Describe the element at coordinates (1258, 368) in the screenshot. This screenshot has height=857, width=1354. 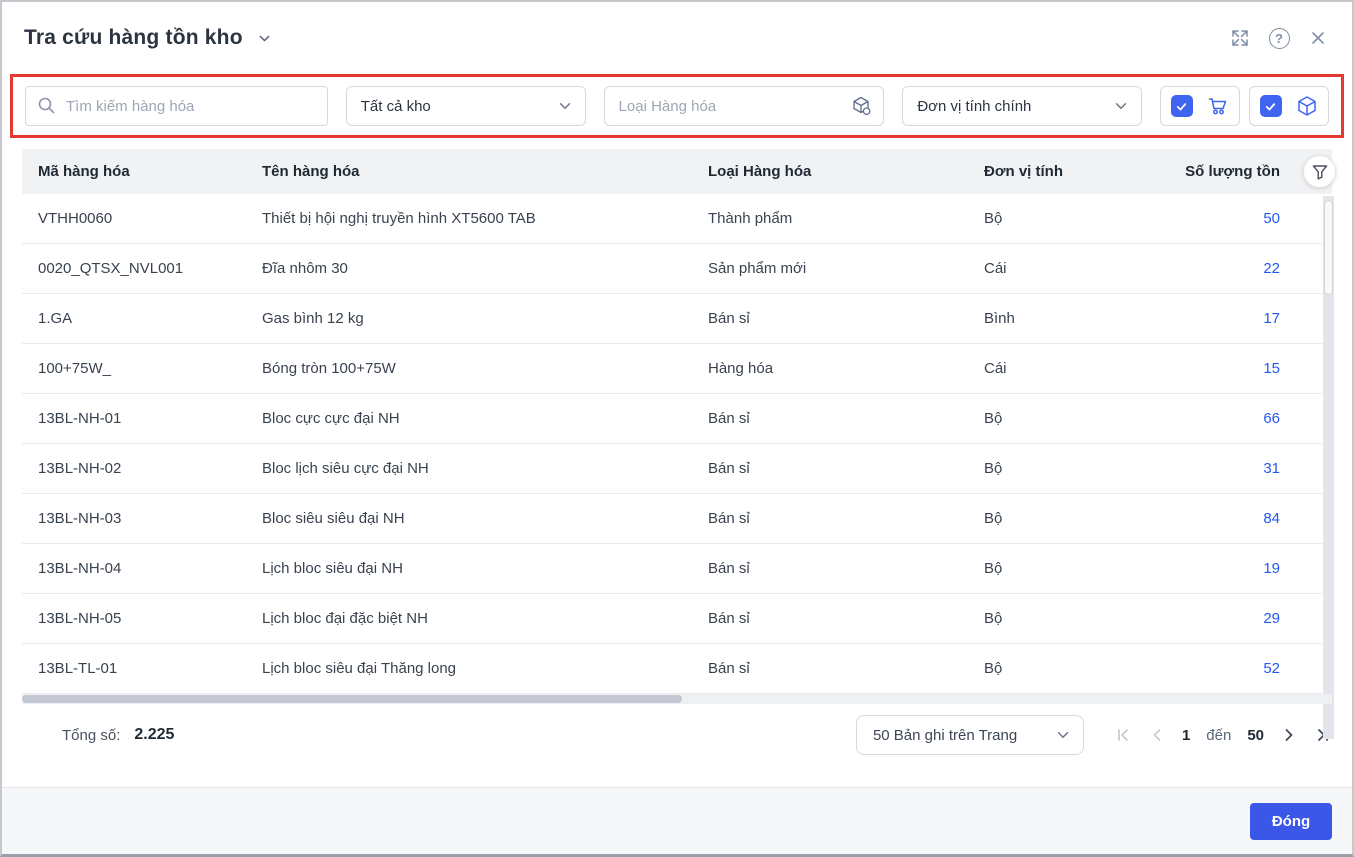
I see `cell-stock-qty: 15` at that location.